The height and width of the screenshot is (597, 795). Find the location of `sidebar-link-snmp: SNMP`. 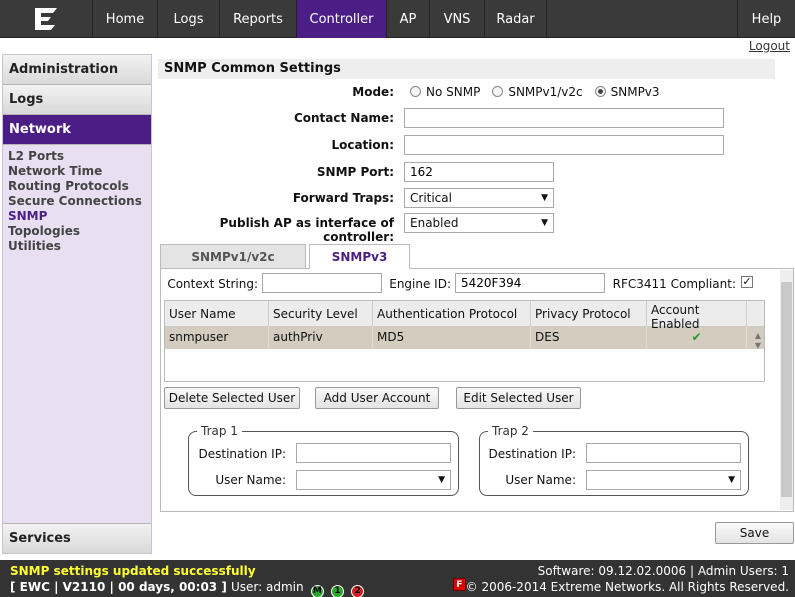

sidebar-link-snmp: SNMP is located at coordinates (77, 216).